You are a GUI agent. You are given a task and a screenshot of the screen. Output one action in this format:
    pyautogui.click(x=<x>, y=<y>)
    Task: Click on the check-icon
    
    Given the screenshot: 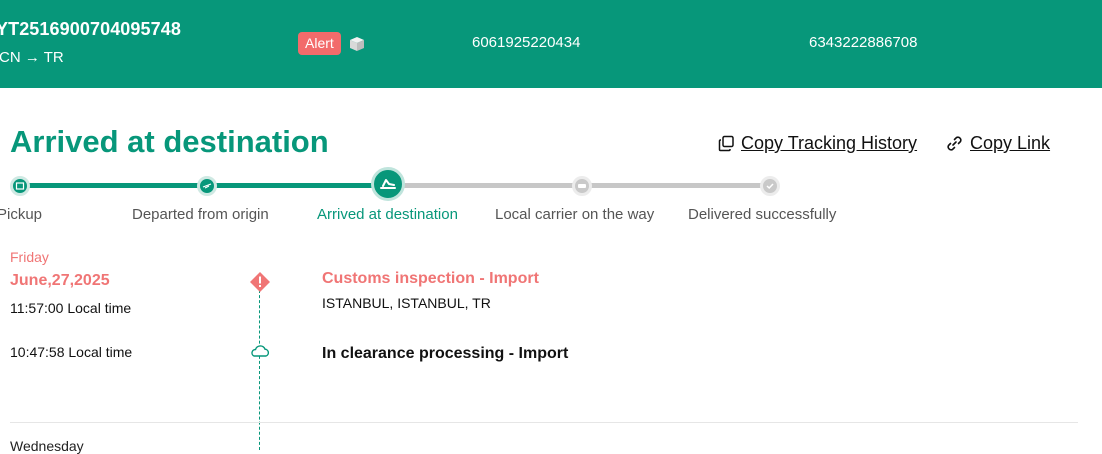 What is the action you would take?
    pyautogui.click(x=770, y=186)
    